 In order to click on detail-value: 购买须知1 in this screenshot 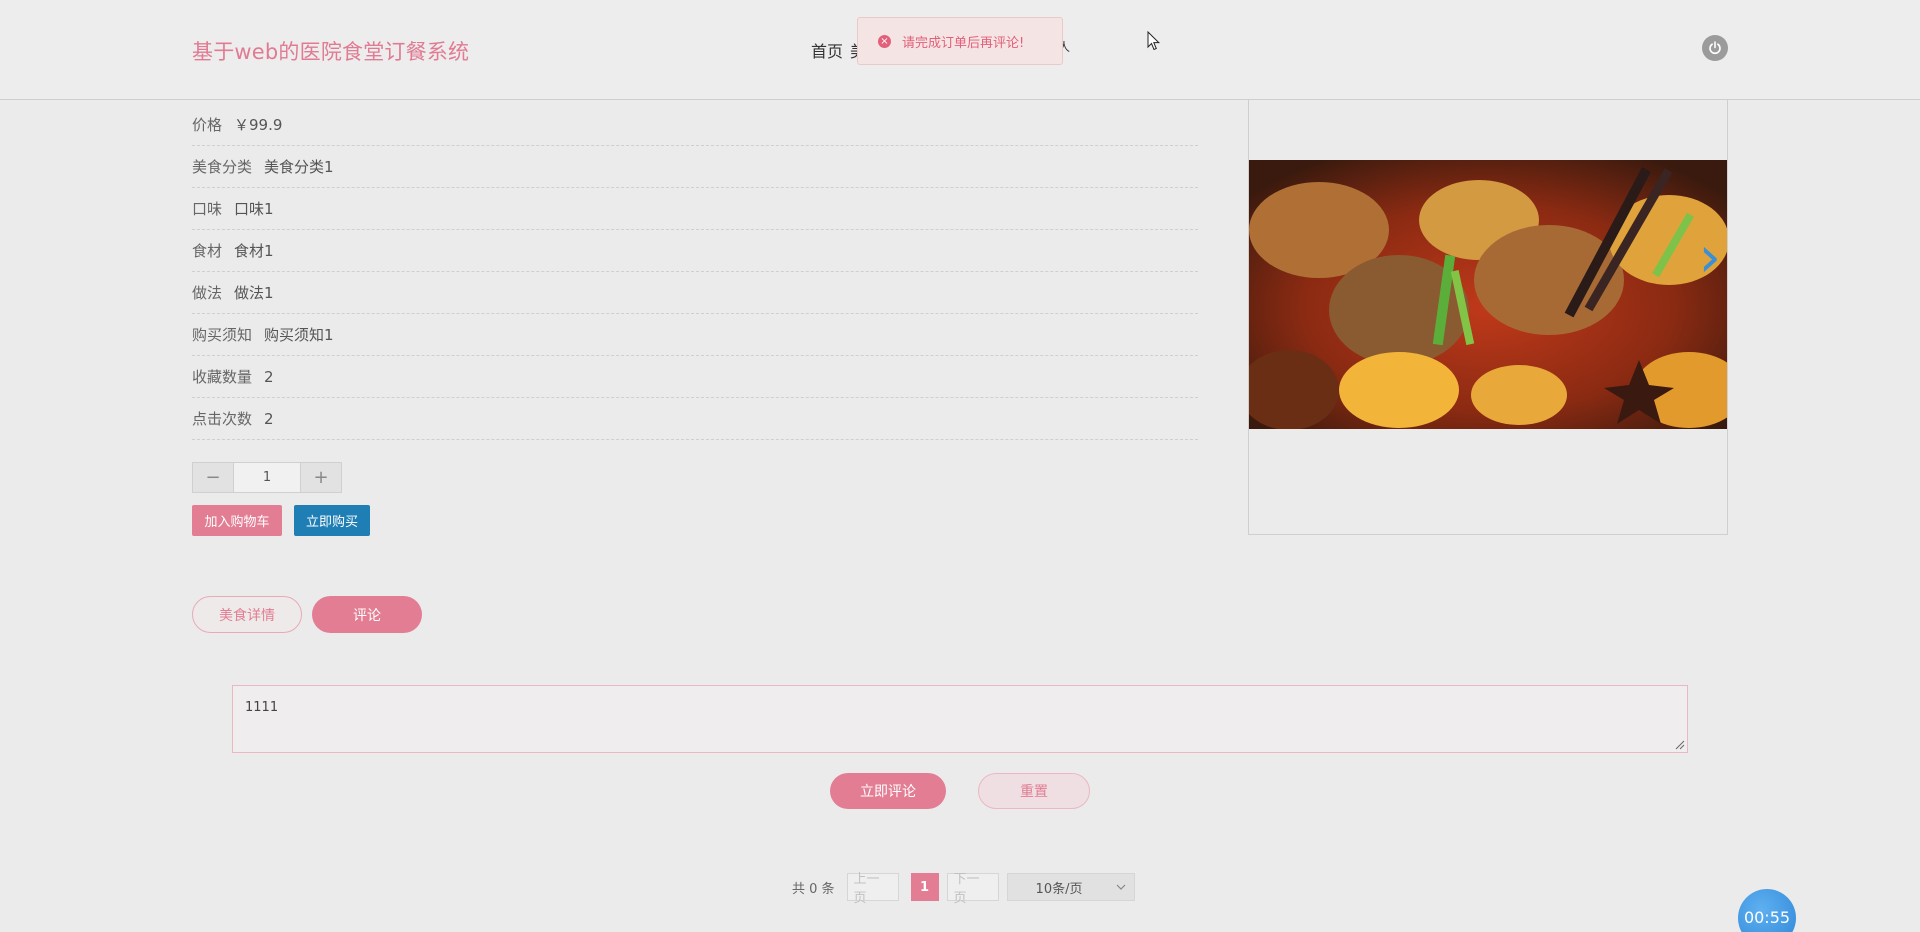, I will do `click(299, 335)`.